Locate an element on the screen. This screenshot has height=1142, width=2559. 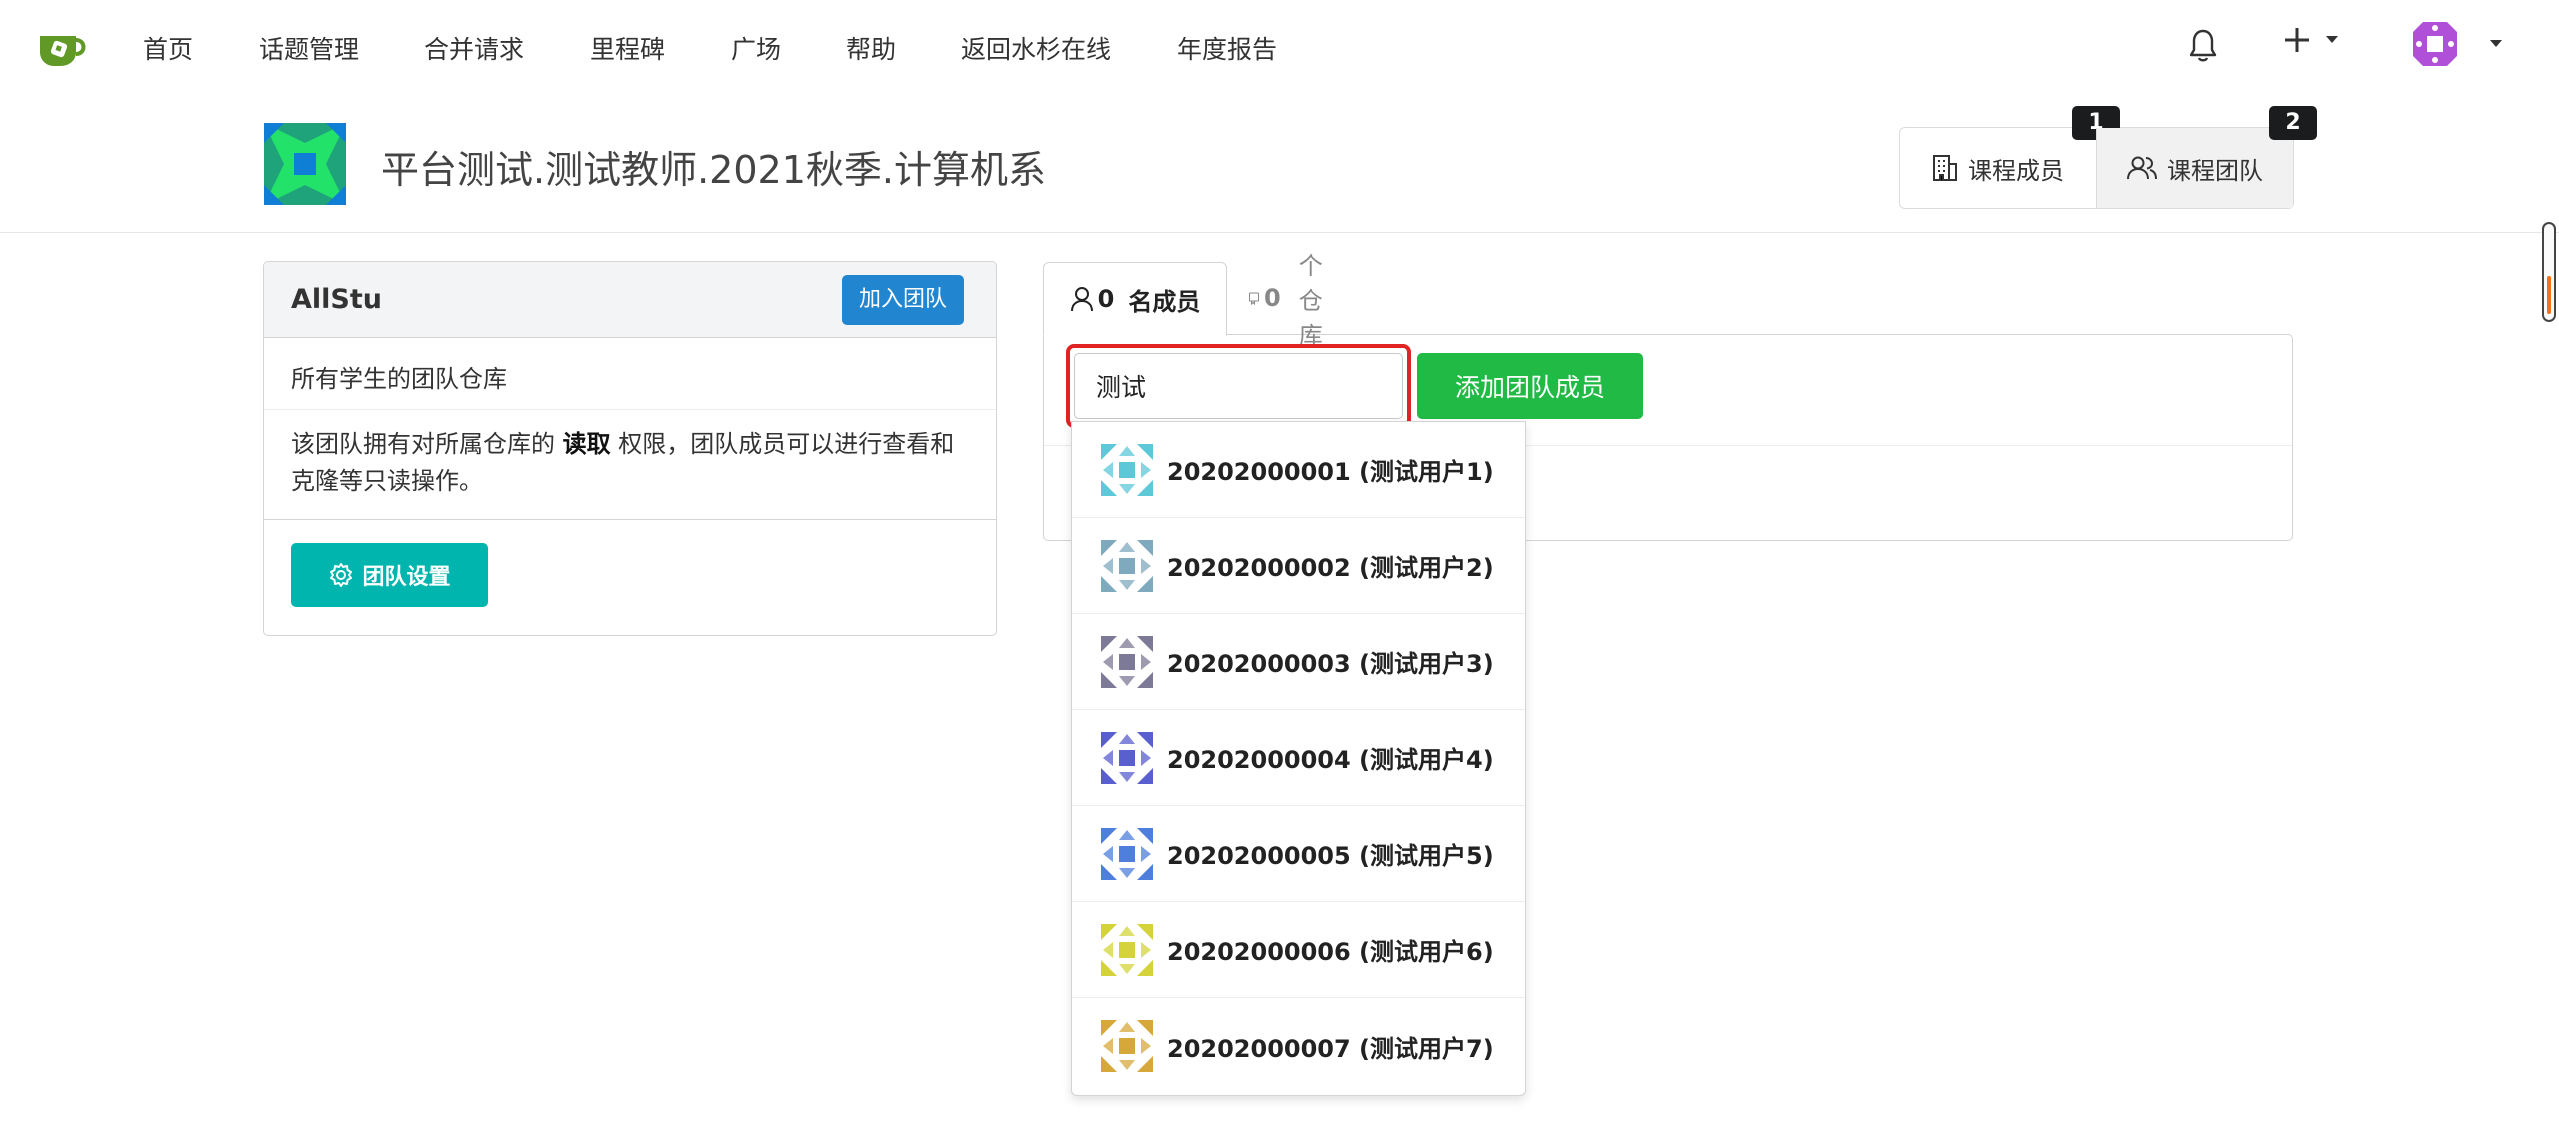
bell-icon is located at coordinates (2203, 46).